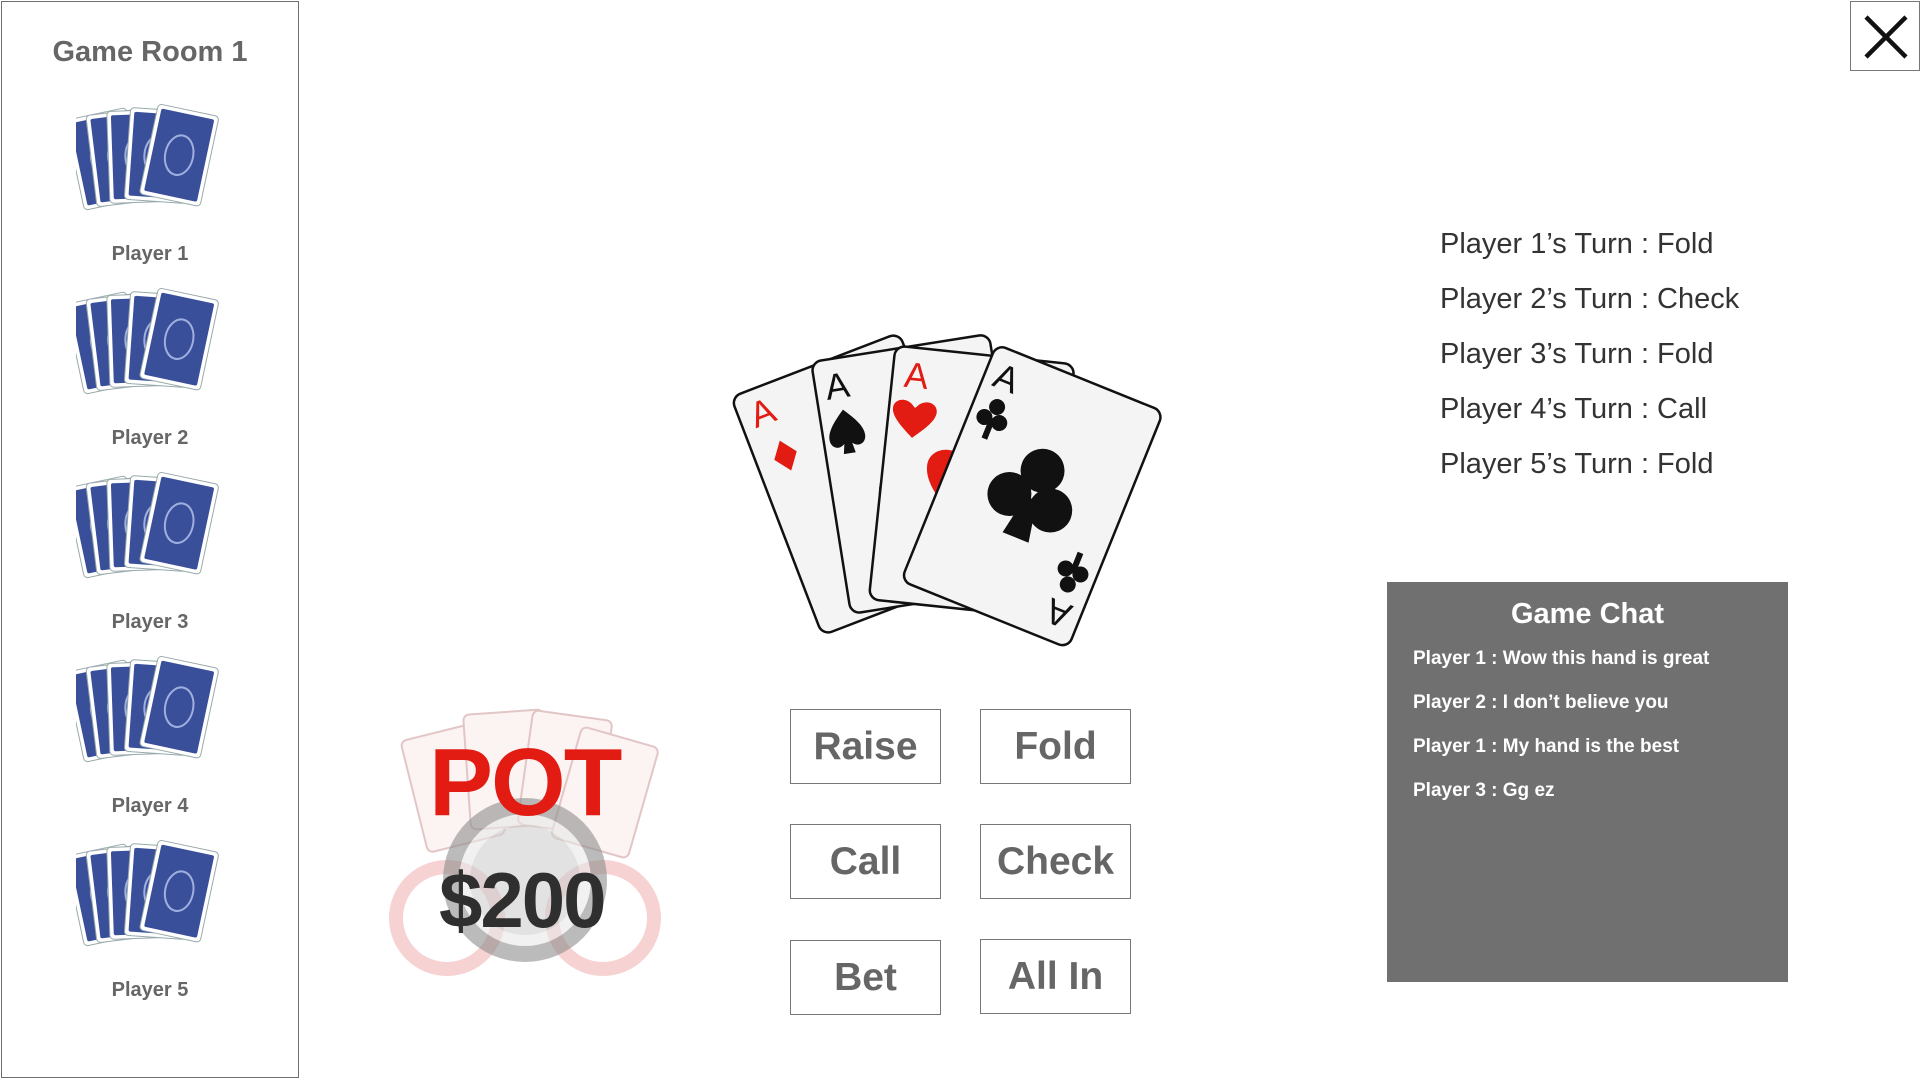  What do you see at coordinates (527, 840) in the screenshot?
I see `pot-display: POT $200` at bounding box center [527, 840].